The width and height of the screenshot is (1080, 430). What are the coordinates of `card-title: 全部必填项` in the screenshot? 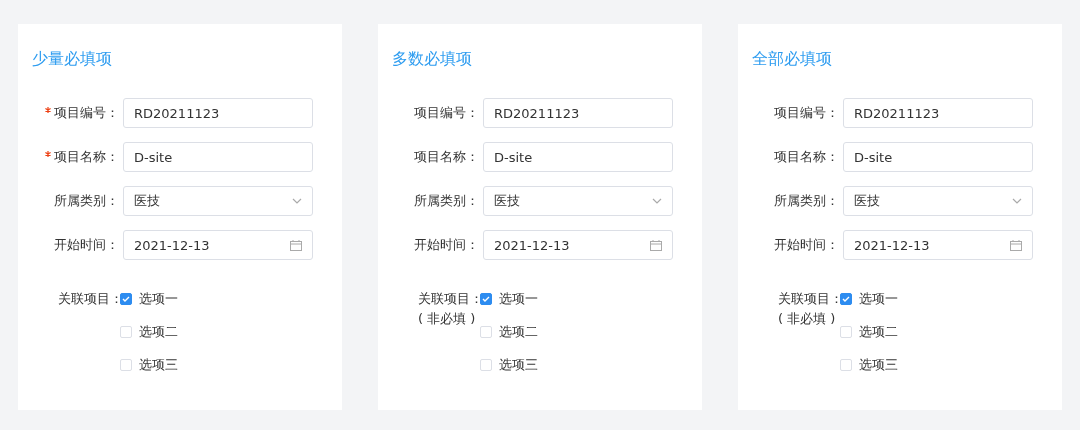 It's located at (792, 59).